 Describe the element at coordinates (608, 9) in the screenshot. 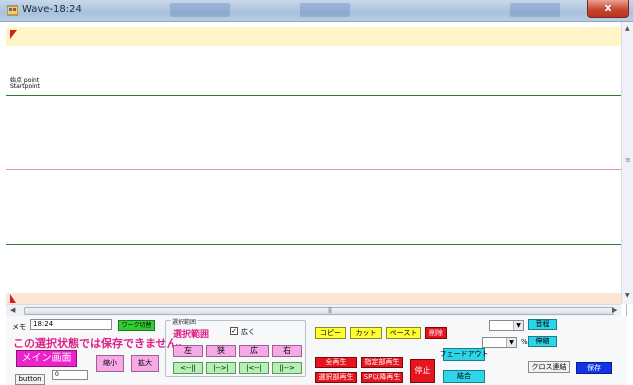

I see `close-button: x` at that location.